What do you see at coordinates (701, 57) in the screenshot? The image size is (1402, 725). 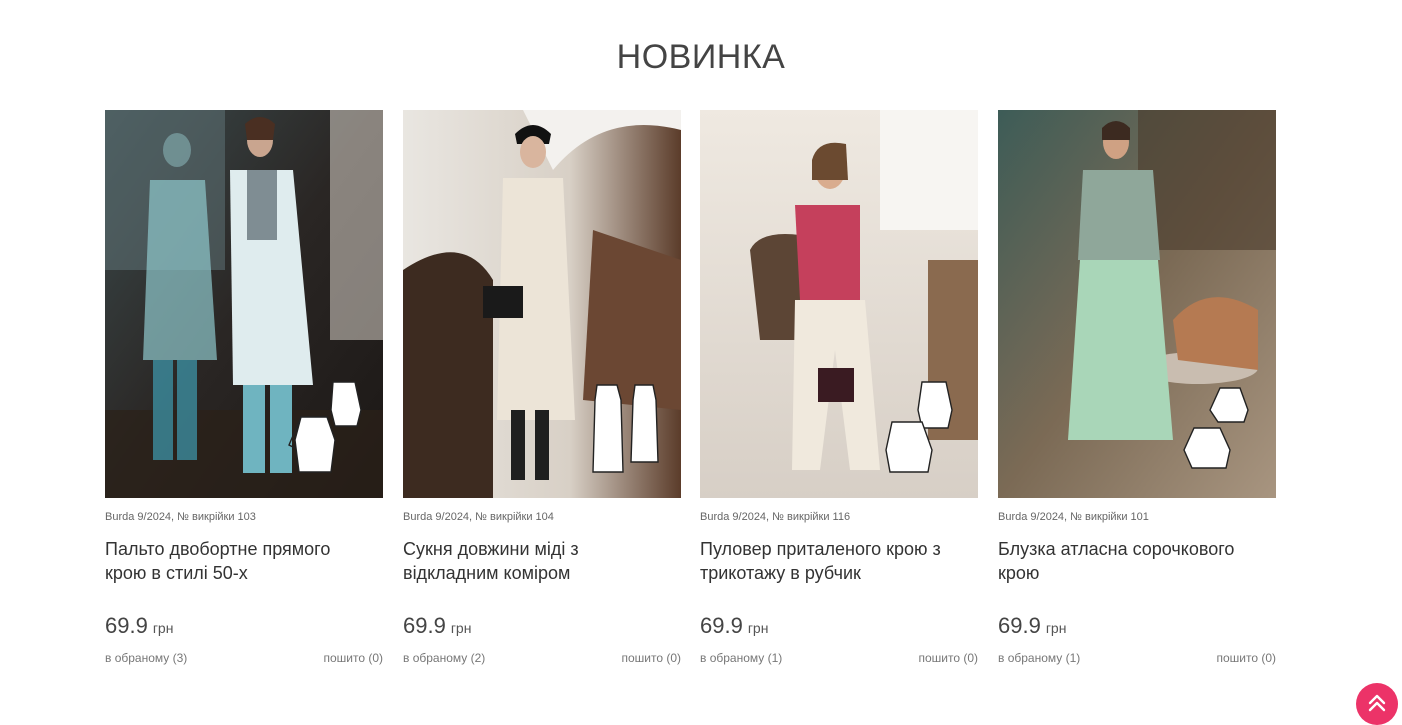 I see `section-title: НОВИНКА` at bounding box center [701, 57].